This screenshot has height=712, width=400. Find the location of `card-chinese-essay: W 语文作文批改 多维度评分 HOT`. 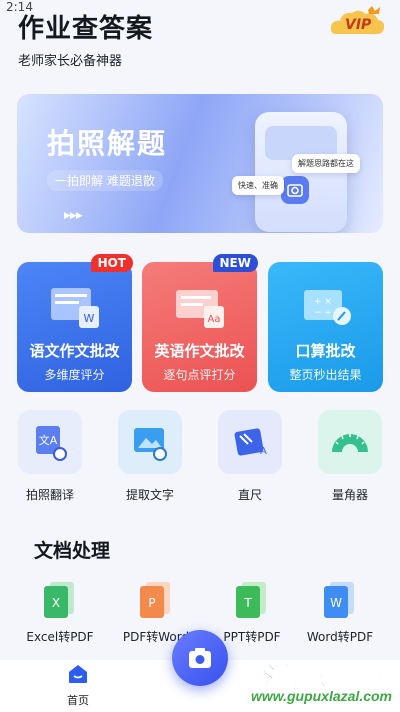

card-chinese-essay: W 语文作文批改 多维度评分 HOT is located at coordinates (75, 323).